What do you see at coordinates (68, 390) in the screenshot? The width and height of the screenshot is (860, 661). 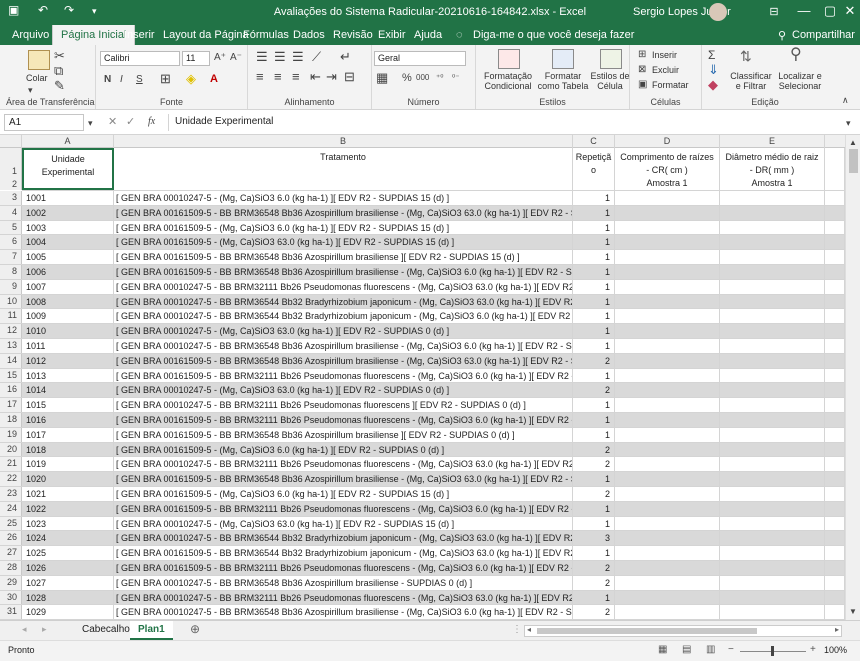 I see `cell-unidade: 1014` at bounding box center [68, 390].